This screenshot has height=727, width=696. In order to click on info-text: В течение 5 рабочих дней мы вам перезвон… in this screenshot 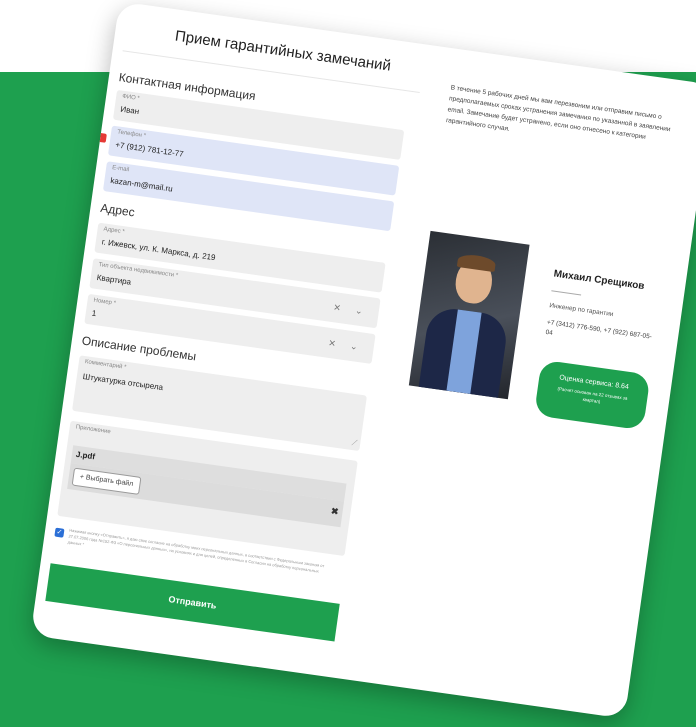, I will do `click(558, 112)`.